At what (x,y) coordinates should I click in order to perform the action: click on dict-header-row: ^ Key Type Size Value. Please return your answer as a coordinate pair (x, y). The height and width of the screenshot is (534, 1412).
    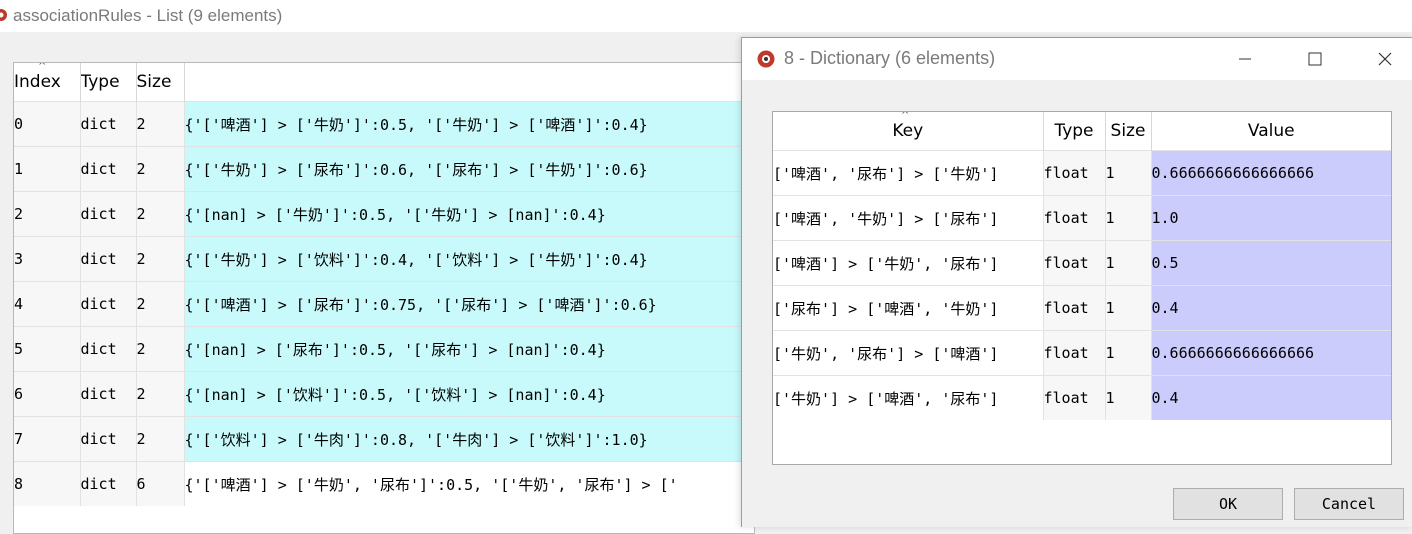
    Looking at the image, I should click on (1082, 131).